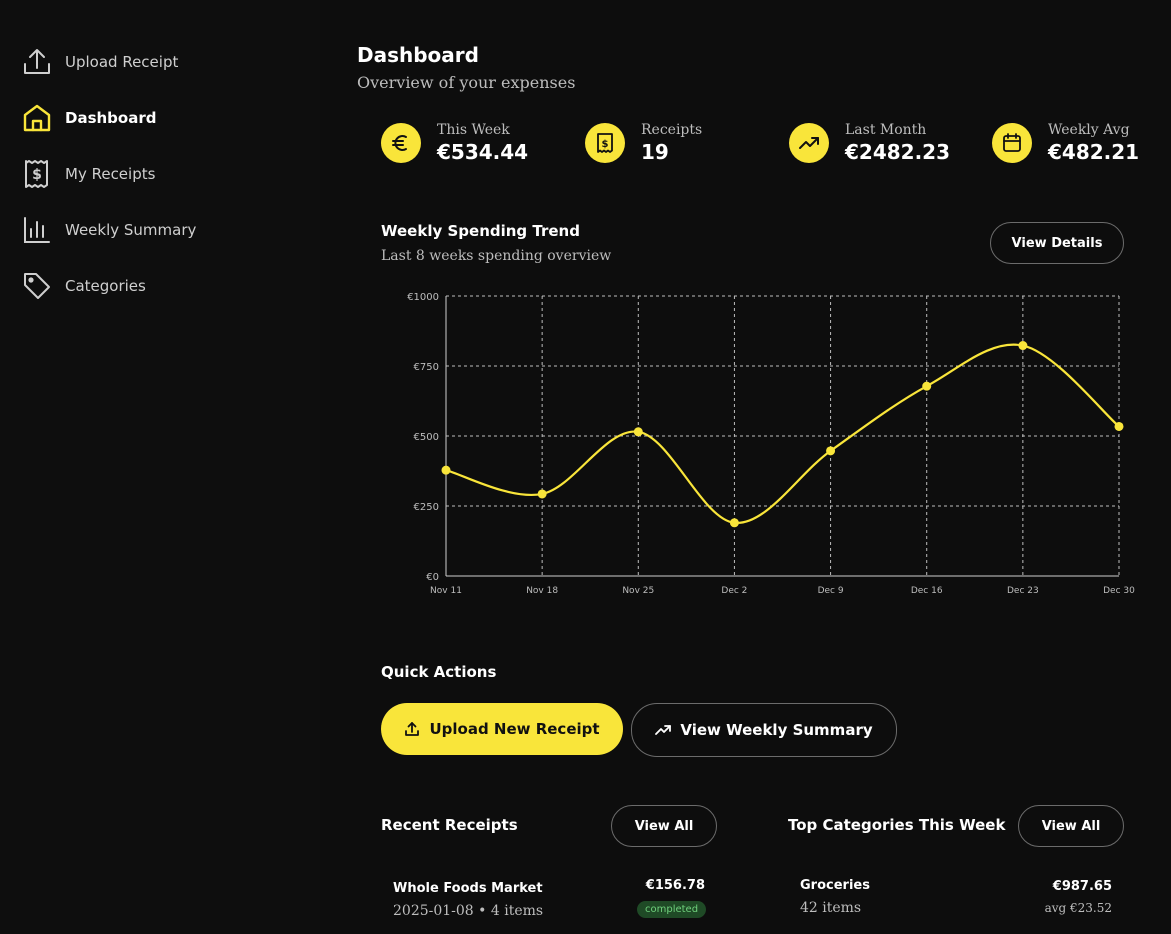 Image resolution: width=1171 pixels, height=934 pixels. I want to click on stat-value: €534.44, so click(483, 152).